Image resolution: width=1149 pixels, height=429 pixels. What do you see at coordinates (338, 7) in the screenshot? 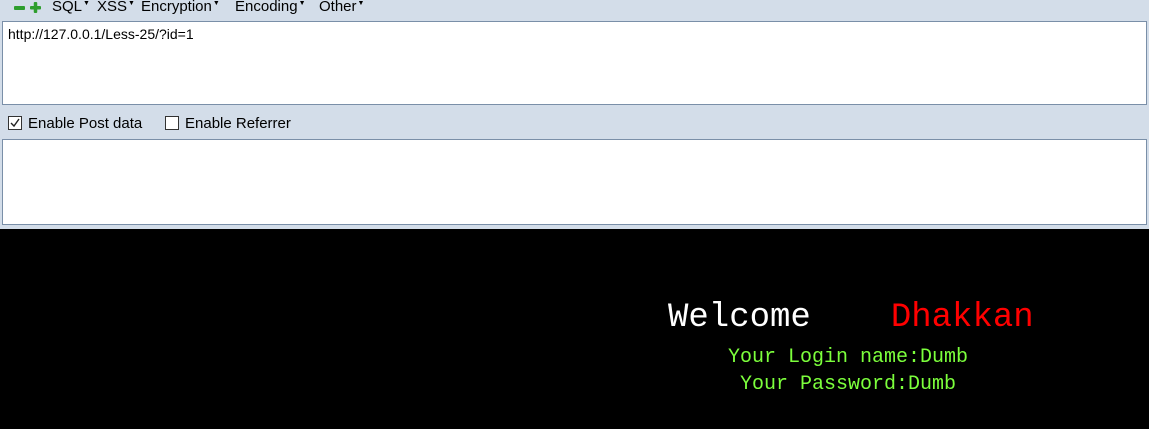
I see `menu-other-label: Other` at bounding box center [338, 7].